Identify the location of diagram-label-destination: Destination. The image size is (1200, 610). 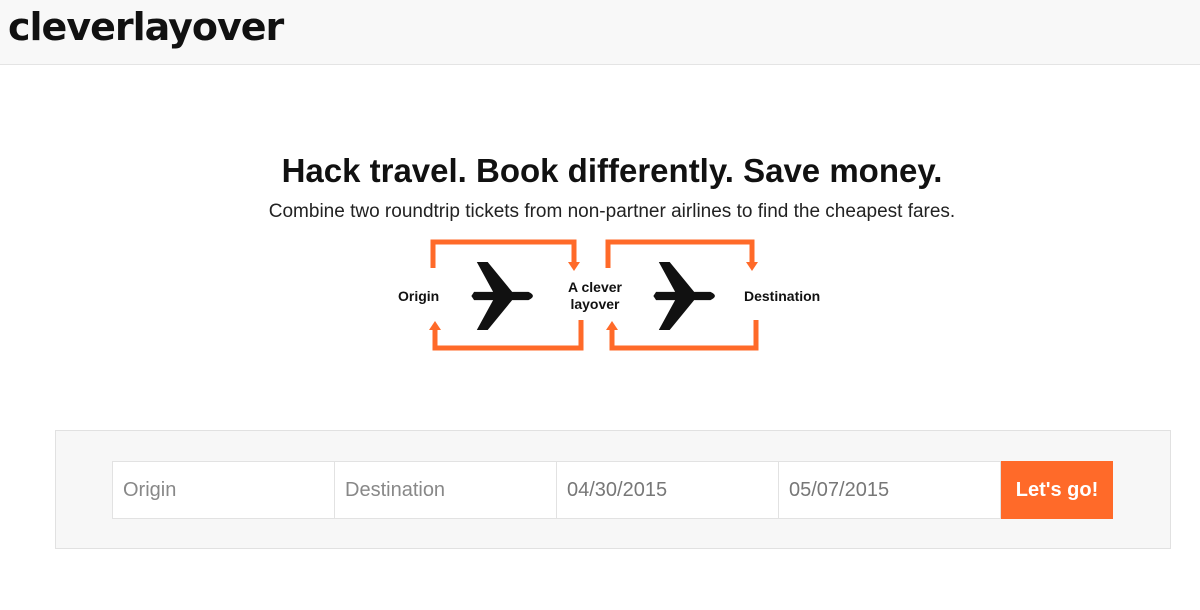
(782, 296).